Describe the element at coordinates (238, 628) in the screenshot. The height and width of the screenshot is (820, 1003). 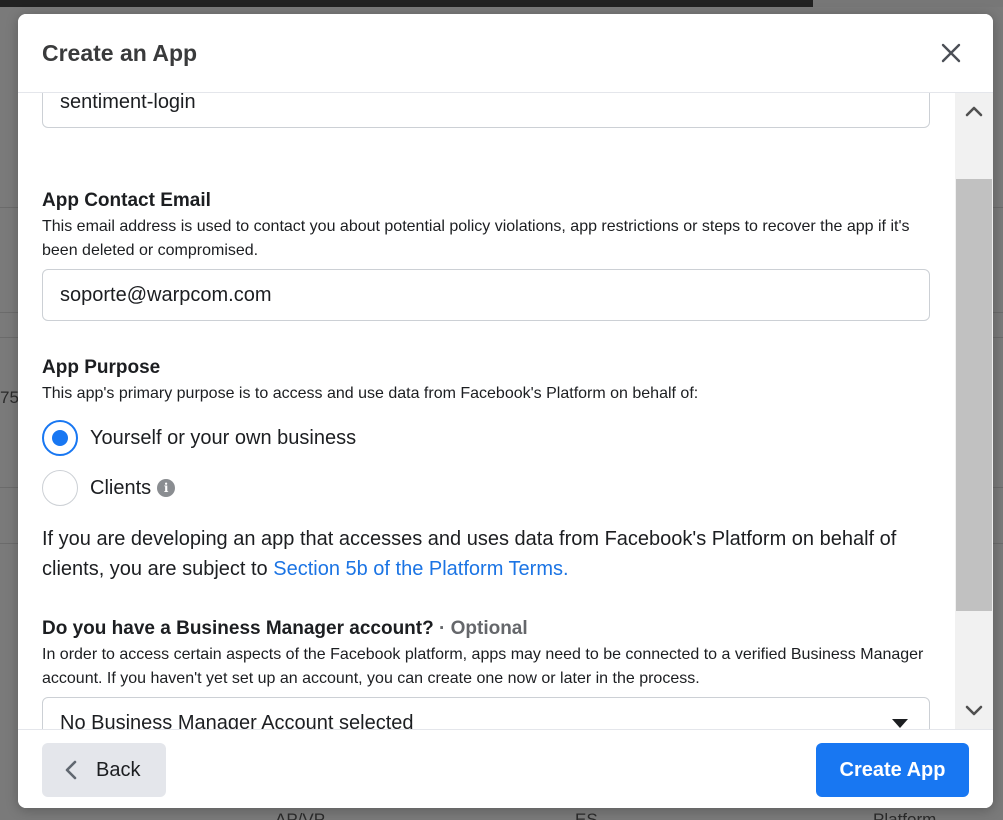
I see `business-manager-question: Do you have a Business Manager account?` at that location.